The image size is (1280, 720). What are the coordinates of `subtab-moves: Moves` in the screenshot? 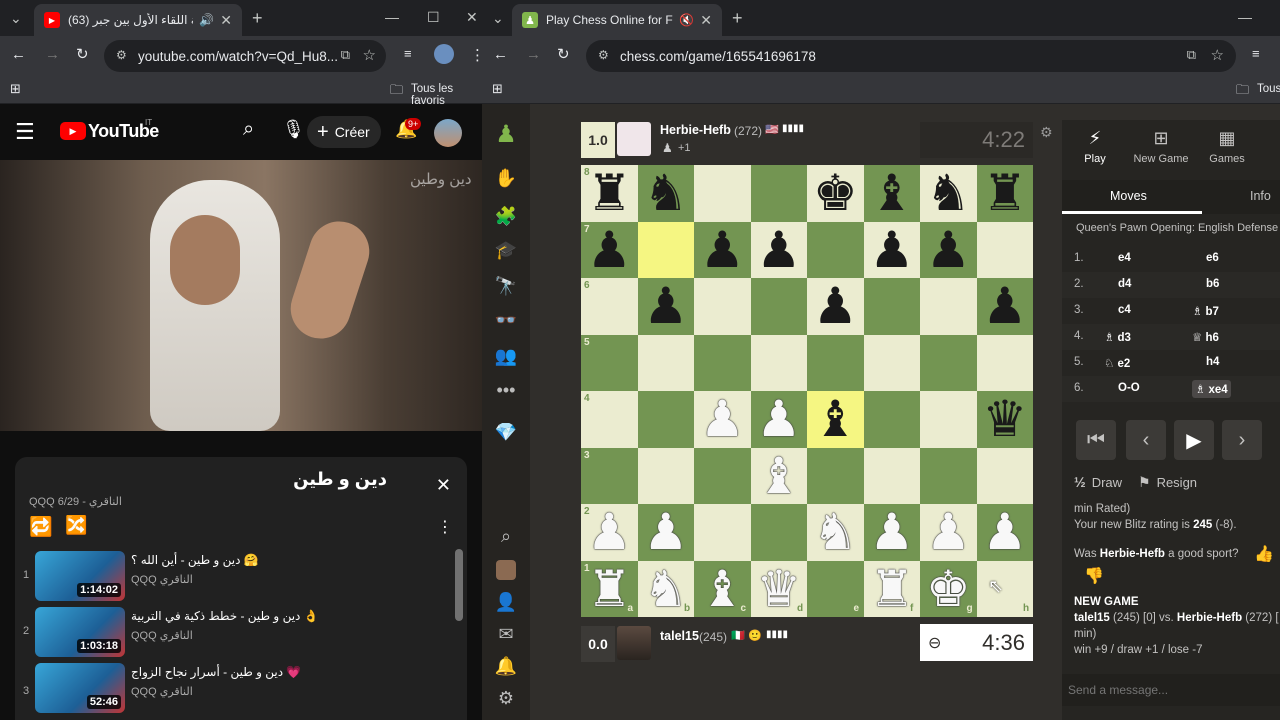 It's located at (1128, 196).